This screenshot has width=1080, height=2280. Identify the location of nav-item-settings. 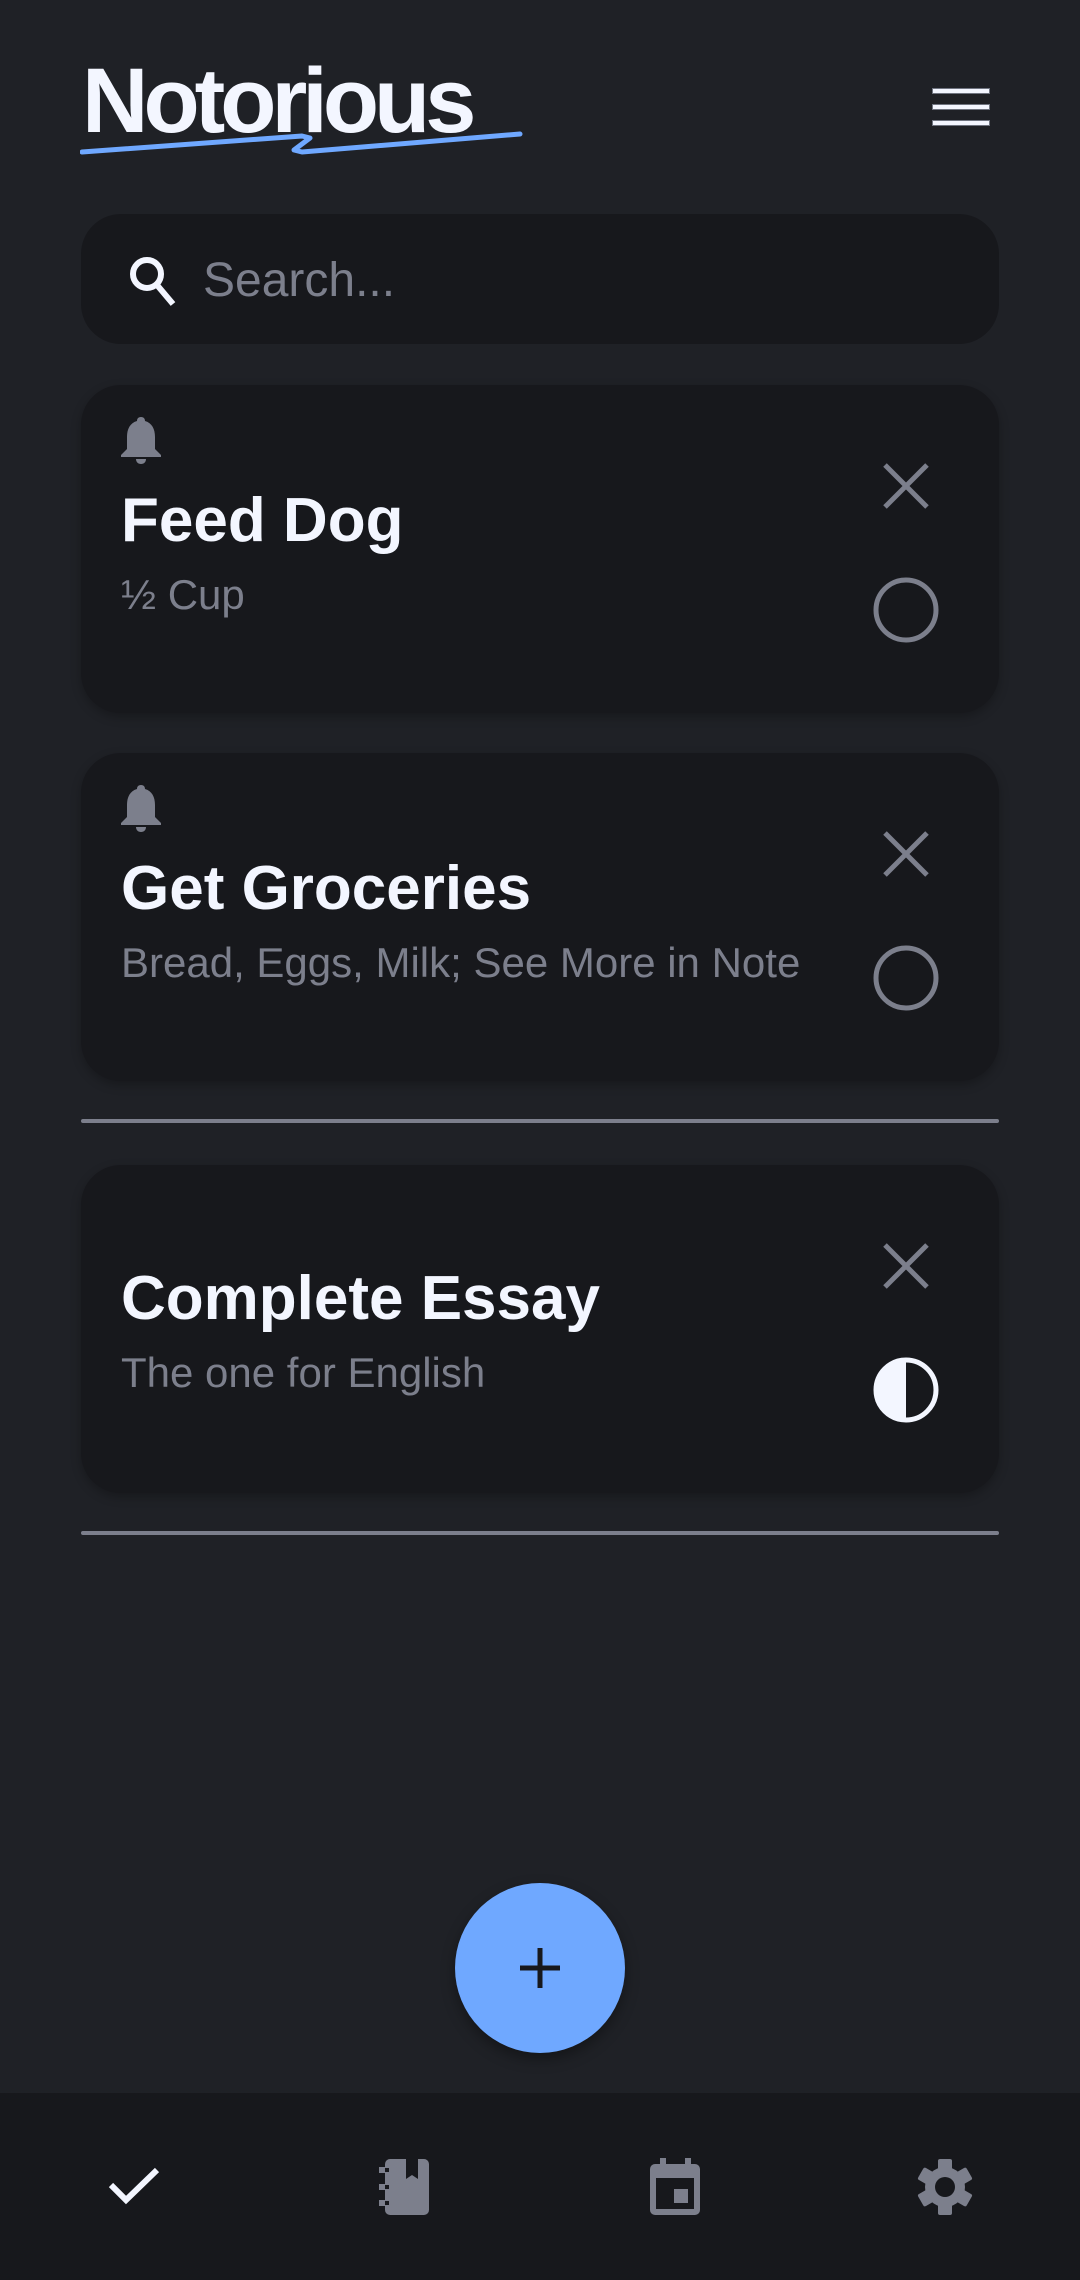
(945, 2186).